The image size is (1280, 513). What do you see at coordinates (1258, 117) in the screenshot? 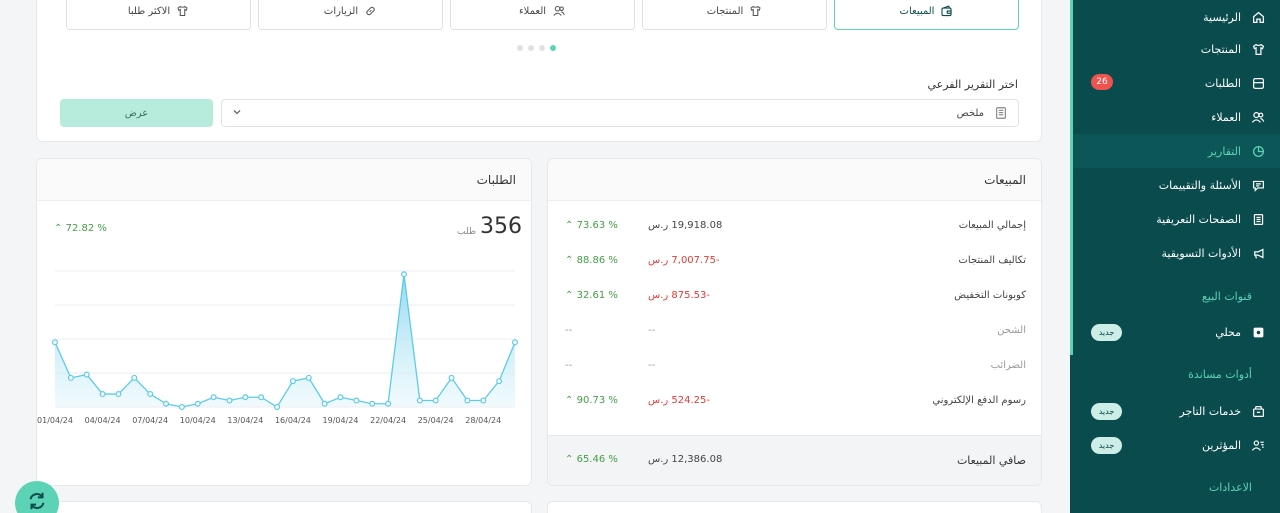
I see `users-icon` at bounding box center [1258, 117].